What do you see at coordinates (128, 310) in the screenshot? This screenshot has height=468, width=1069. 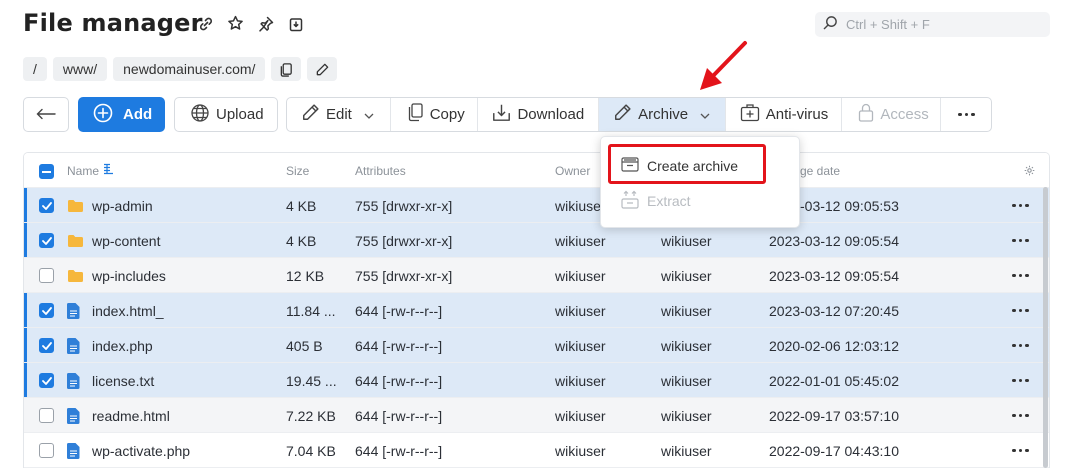 I see `file-name: index.html_` at bounding box center [128, 310].